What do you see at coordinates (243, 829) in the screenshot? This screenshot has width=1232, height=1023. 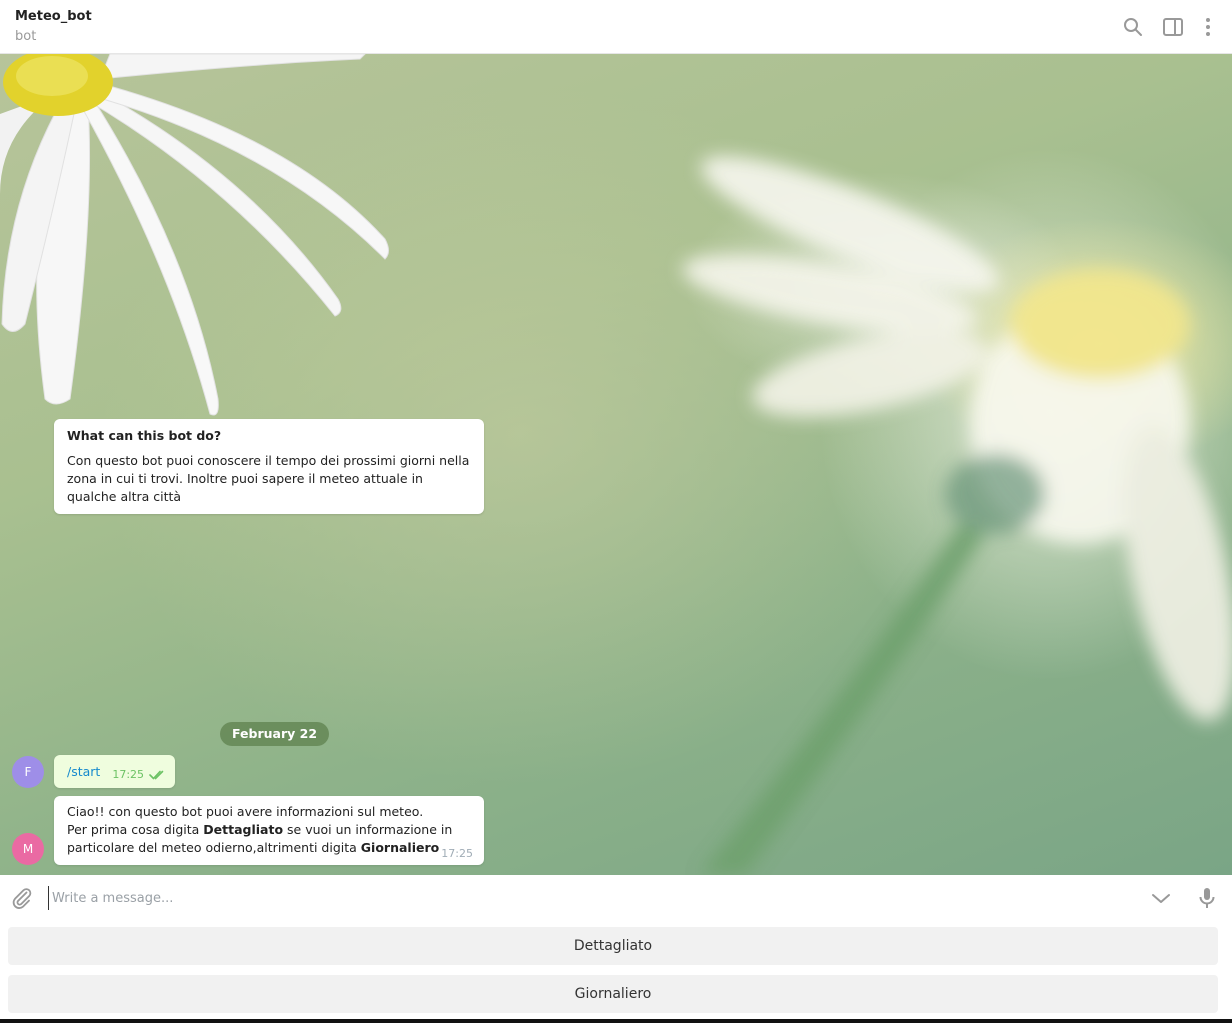 I see `message-bold-text: Dettagliato` at bounding box center [243, 829].